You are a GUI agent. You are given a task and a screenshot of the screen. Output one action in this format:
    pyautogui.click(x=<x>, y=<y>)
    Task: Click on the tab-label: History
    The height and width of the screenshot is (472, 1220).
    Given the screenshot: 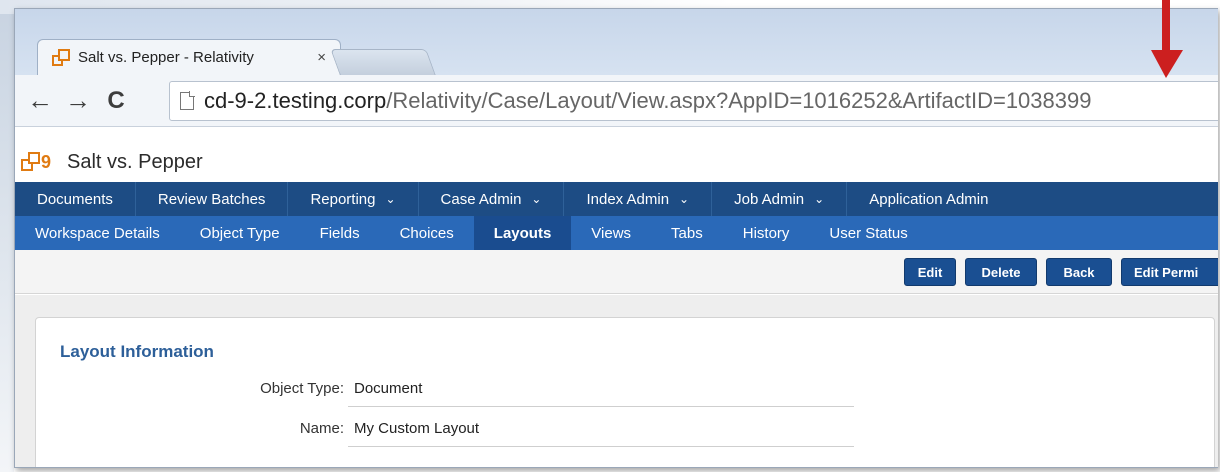 What is the action you would take?
    pyautogui.click(x=766, y=233)
    